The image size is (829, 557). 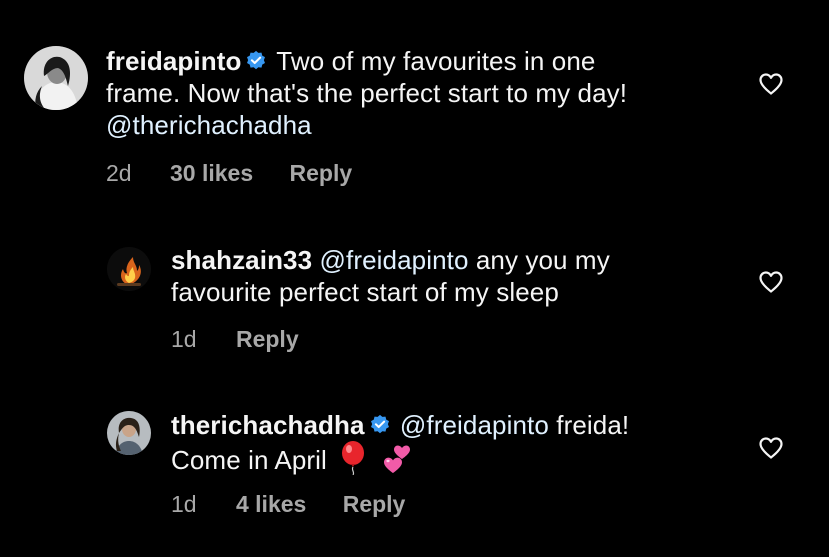 What do you see at coordinates (365, 292) in the screenshot?
I see `comment-text: favourite perfect start of my sleep` at bounding box center [365, 292].